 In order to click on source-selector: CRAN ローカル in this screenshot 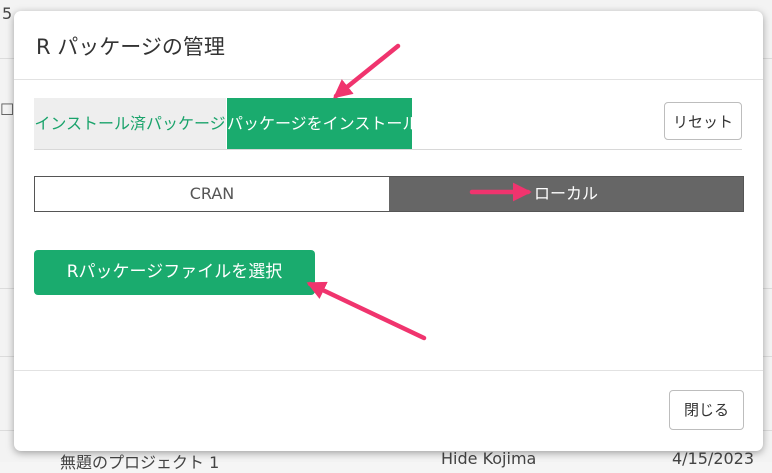, I will do `click(389, 194)`.